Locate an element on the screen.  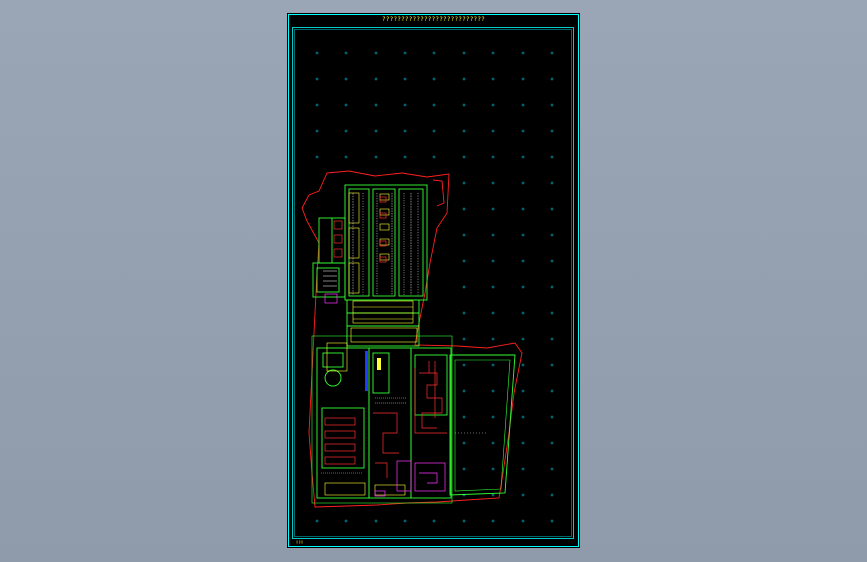
footer-mark: ▯▯▯ is located at coordinates (300, 541).